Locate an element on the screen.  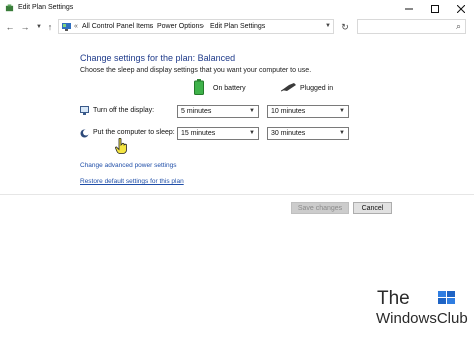
sleep-timeout-label: Put the computer to sleep: is located at coordinates (134, 132).